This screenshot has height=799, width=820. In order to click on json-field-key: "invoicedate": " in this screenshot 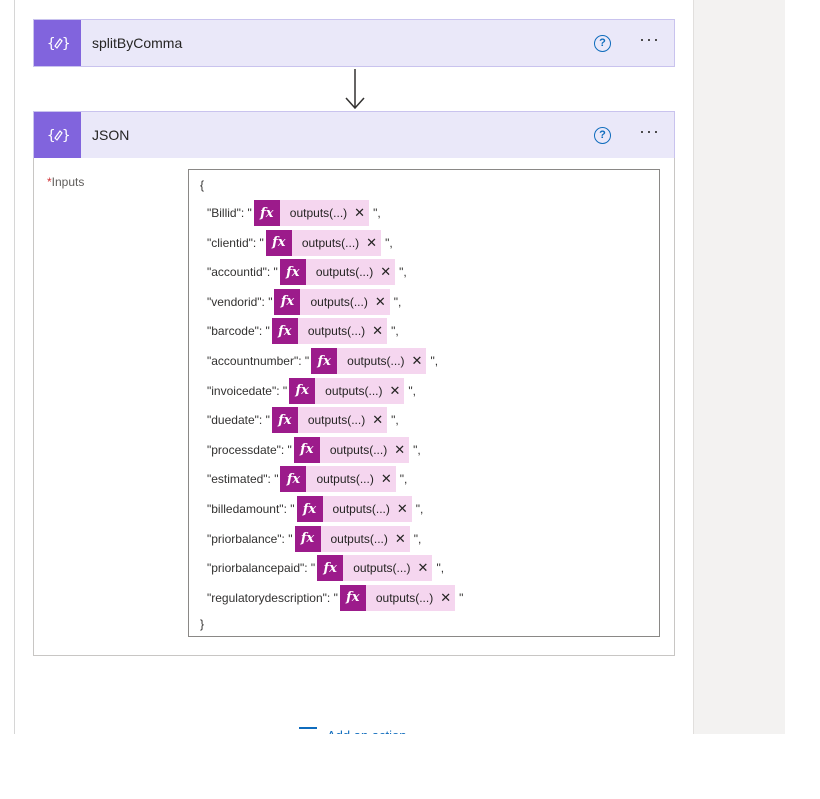, I will do `click(247, 390)`.